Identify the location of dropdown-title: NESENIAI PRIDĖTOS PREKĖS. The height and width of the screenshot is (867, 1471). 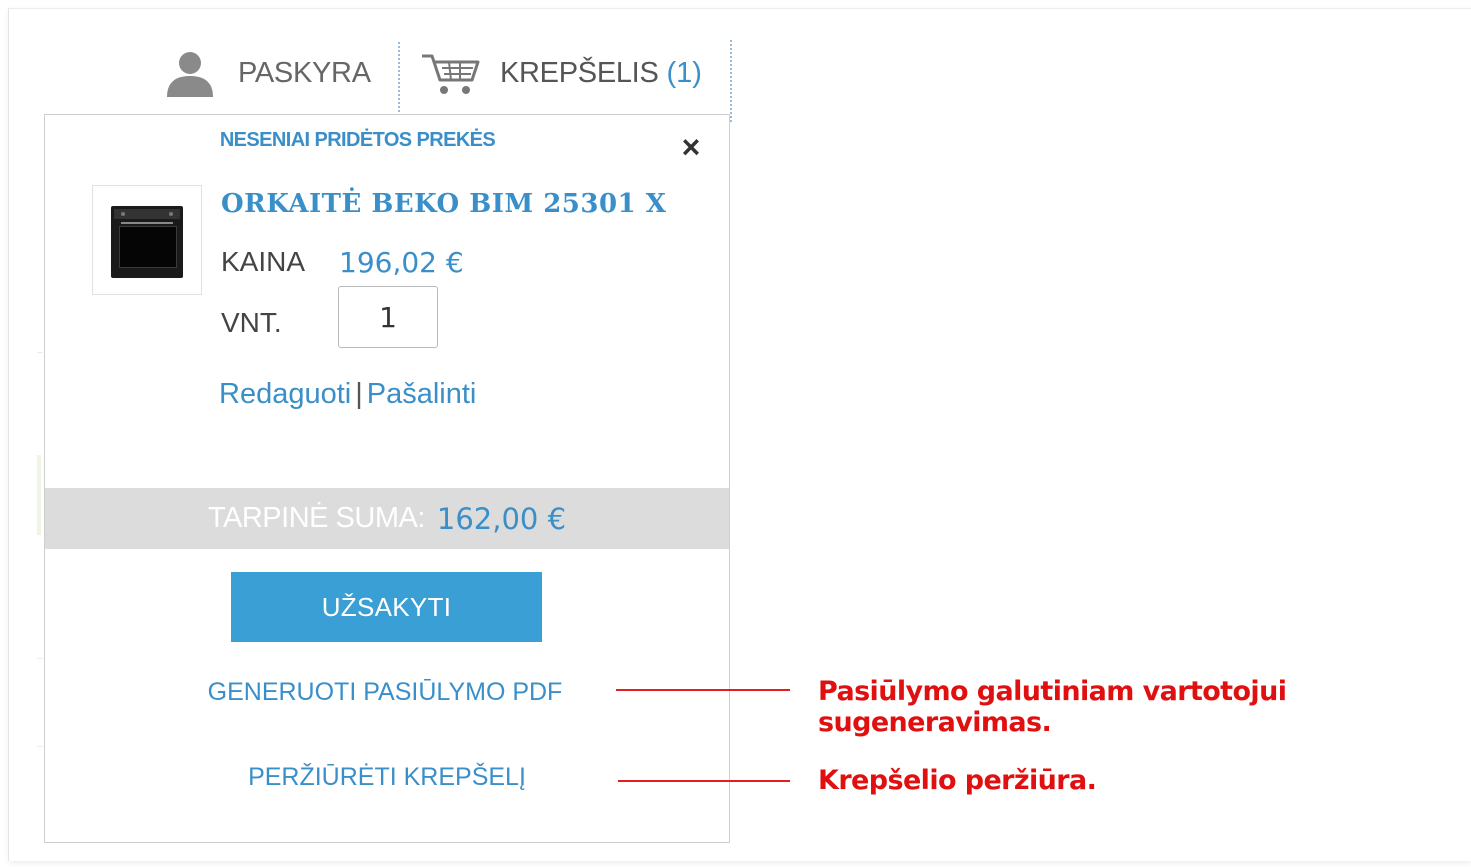
(357, 140).